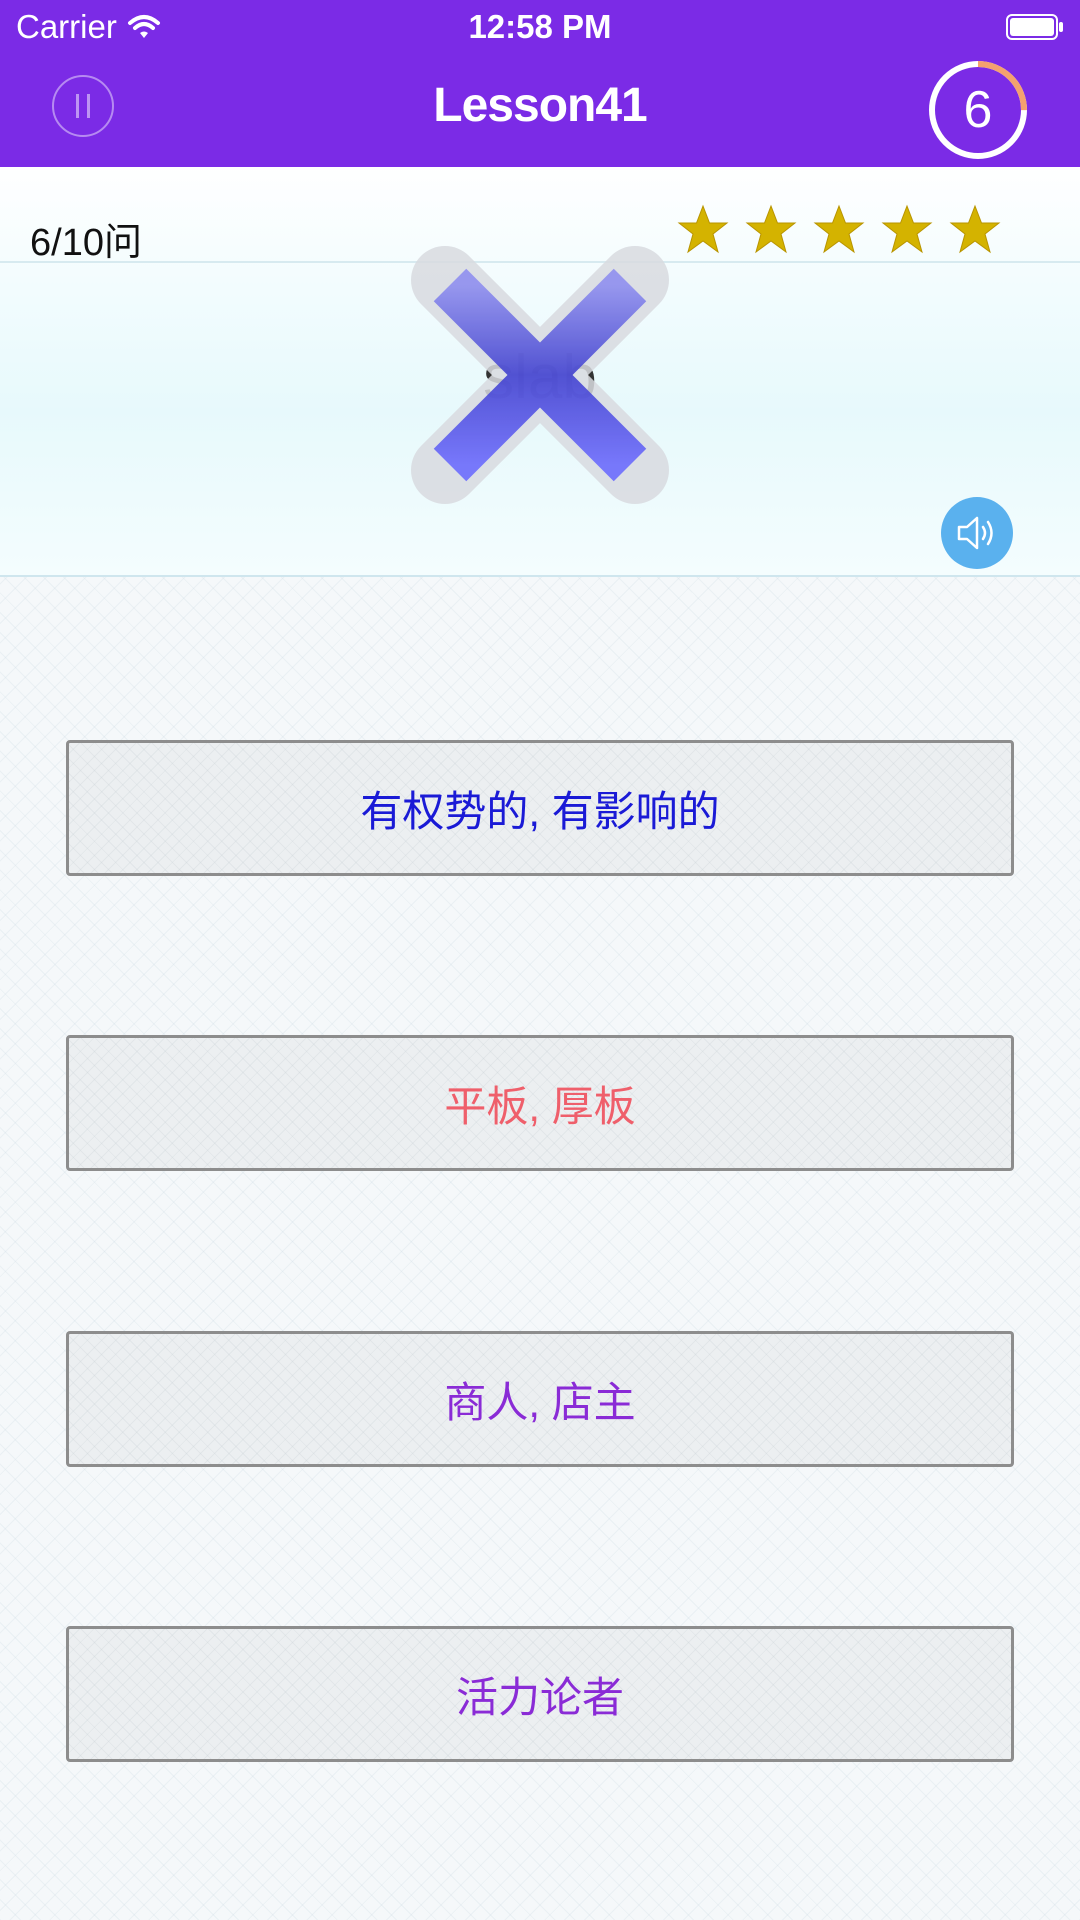  Describe the element at coordinates (540, 105) in the screenshot. I see `page-title: Lesson41` at that location.